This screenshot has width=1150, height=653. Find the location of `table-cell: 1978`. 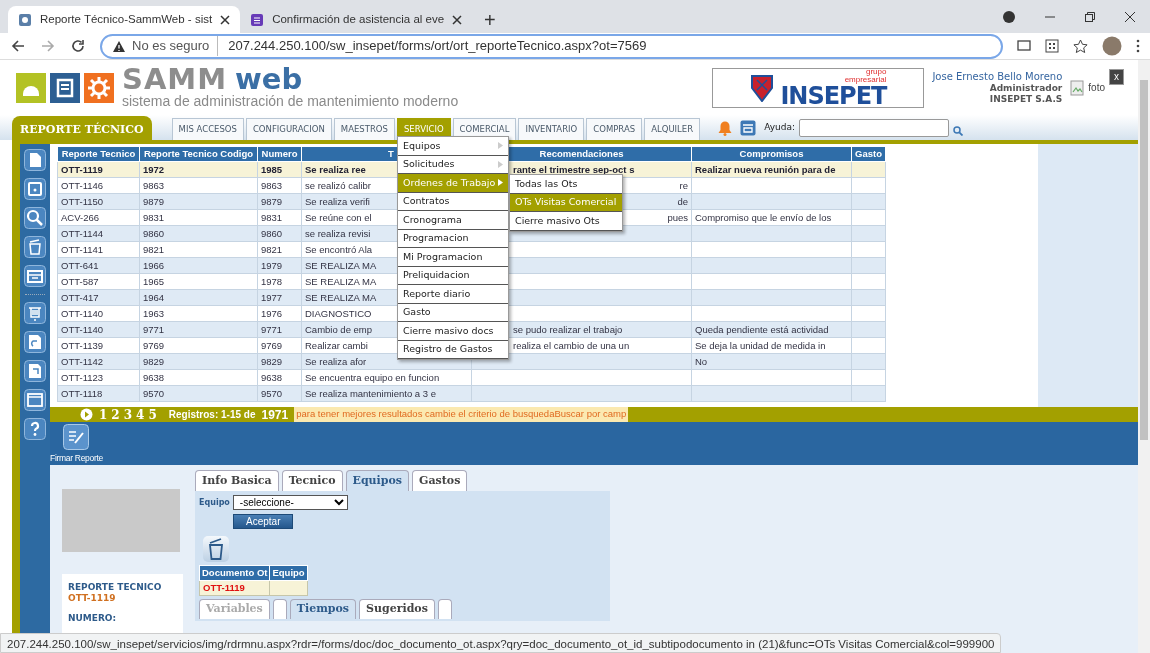

table-cell: 1978 is located at coordinates (279, 281).